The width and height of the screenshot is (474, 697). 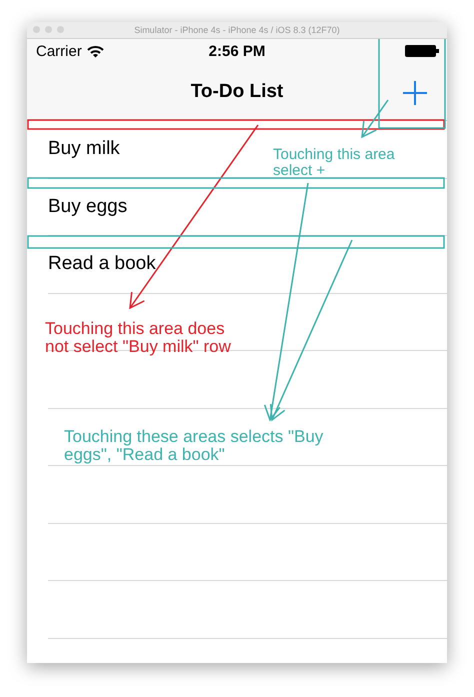 I want to click on annotation-note: Touching this area does not select "Buy milk" row, so click(x=138, y=338).